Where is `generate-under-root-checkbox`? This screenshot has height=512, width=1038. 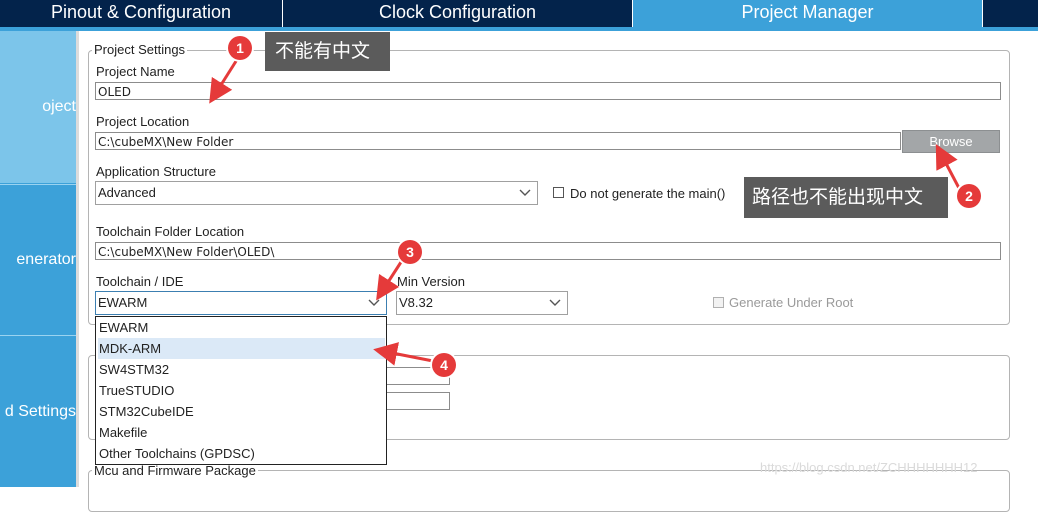 generate-under-root-checkbox is located at coordinates (718, 302).